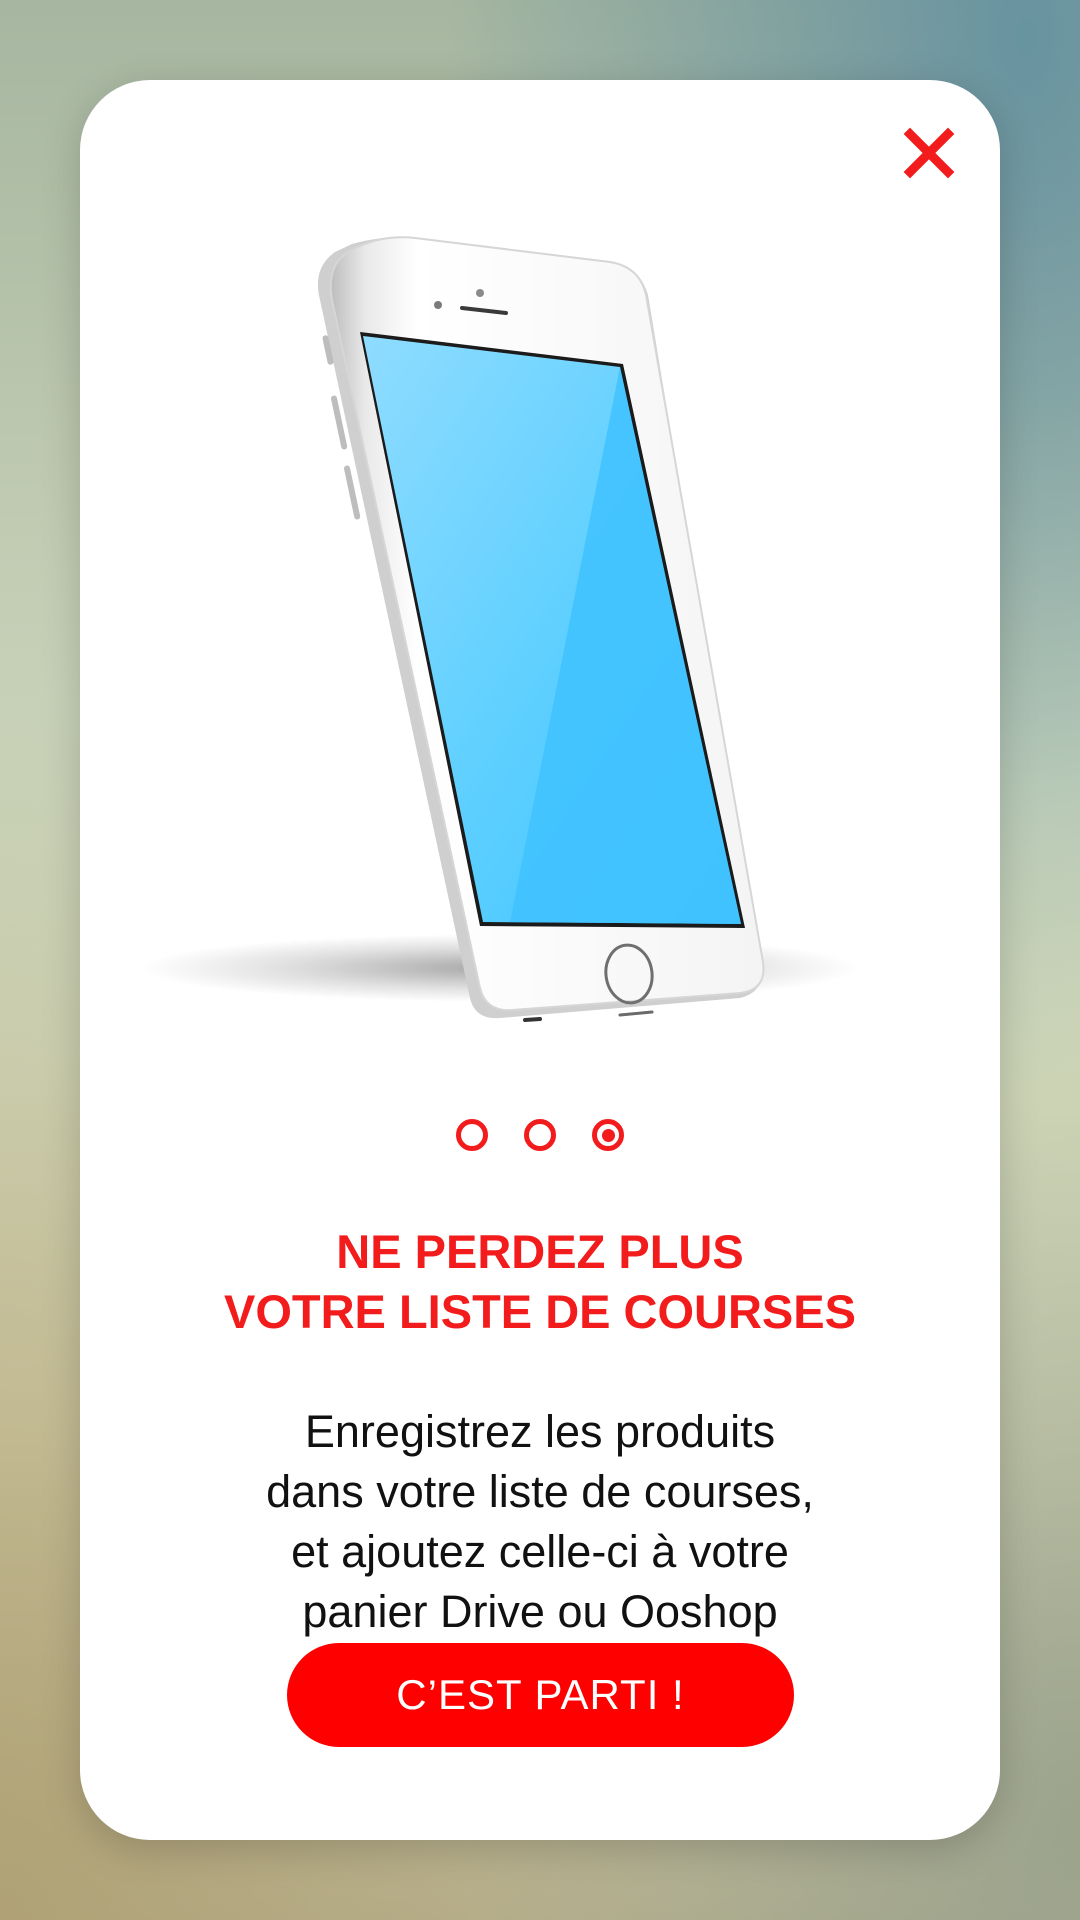  What do you see at coordinates (540, 1695) in the screenshot?
I see `start-button: C’EST PARTI !` at bounding box center [540, 1695].